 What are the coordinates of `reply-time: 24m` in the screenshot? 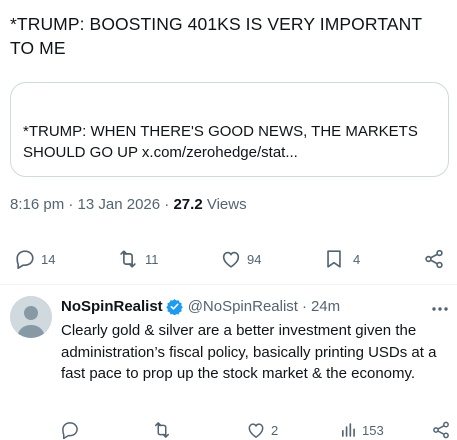 It's located at (325, 306).